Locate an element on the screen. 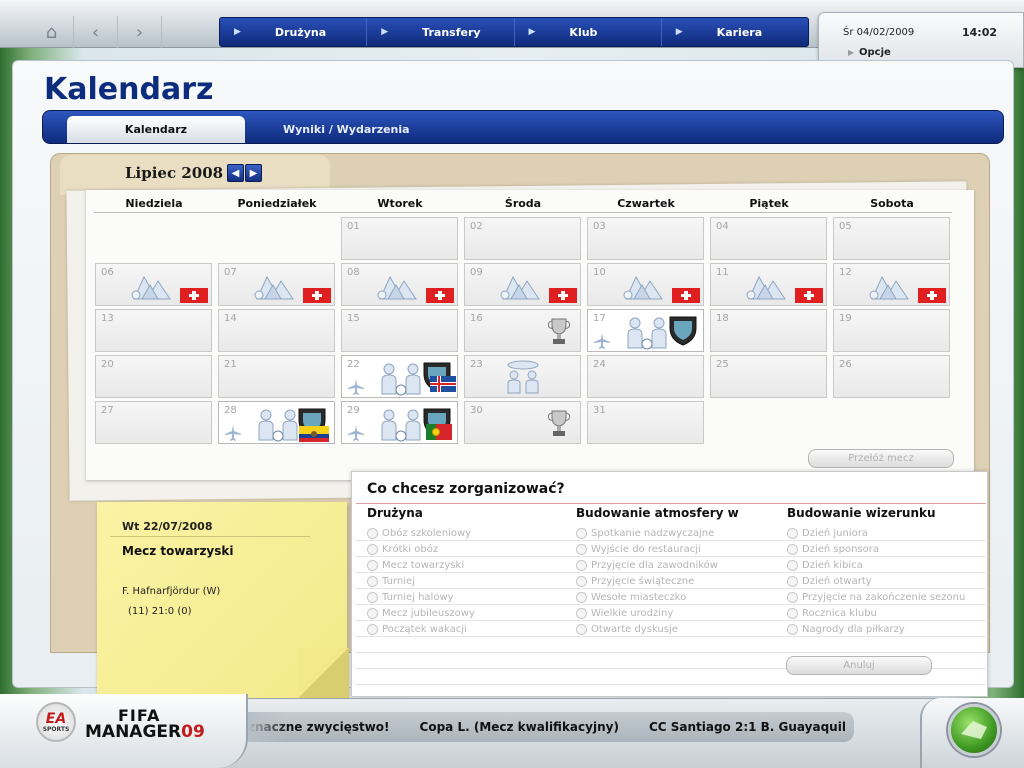  weekday-header: Czwartek is located at coordinates (646, 203).